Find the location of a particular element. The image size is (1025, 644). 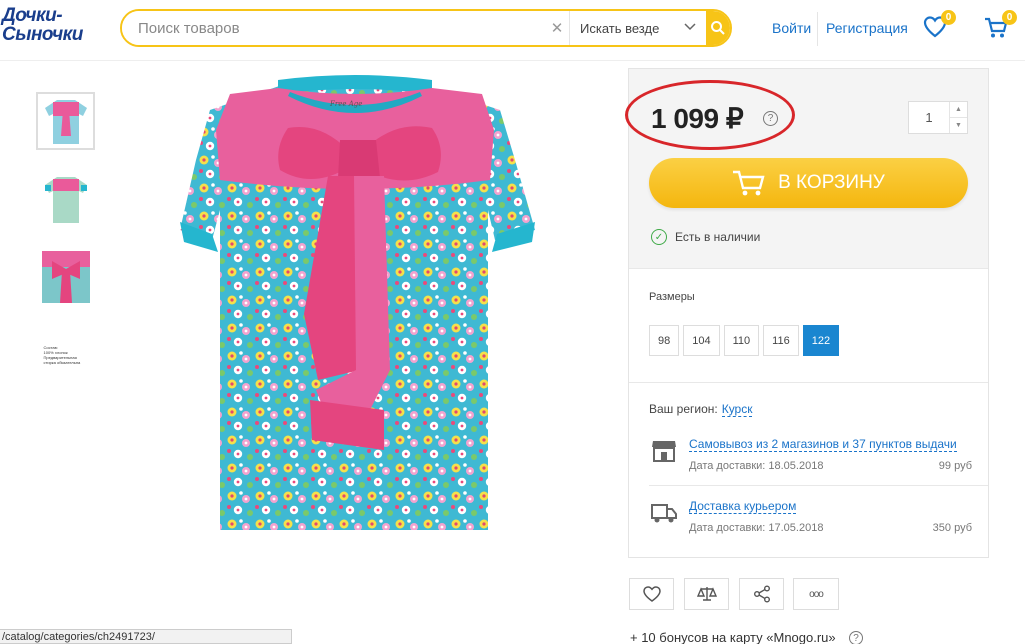

check-icon: ✓ is located at coordinates (659, 237).